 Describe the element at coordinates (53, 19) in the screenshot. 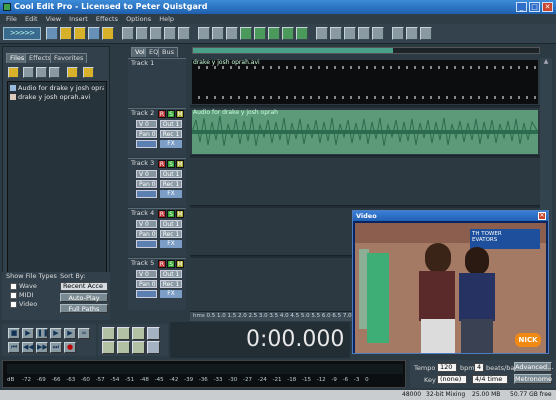

I see `menu-view: View` at that location.